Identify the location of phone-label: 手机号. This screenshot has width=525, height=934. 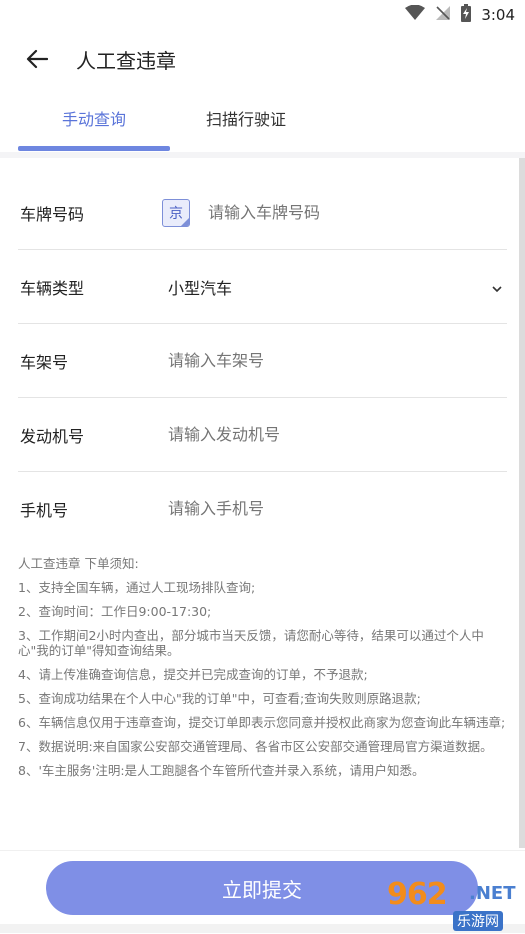
(44, 510).